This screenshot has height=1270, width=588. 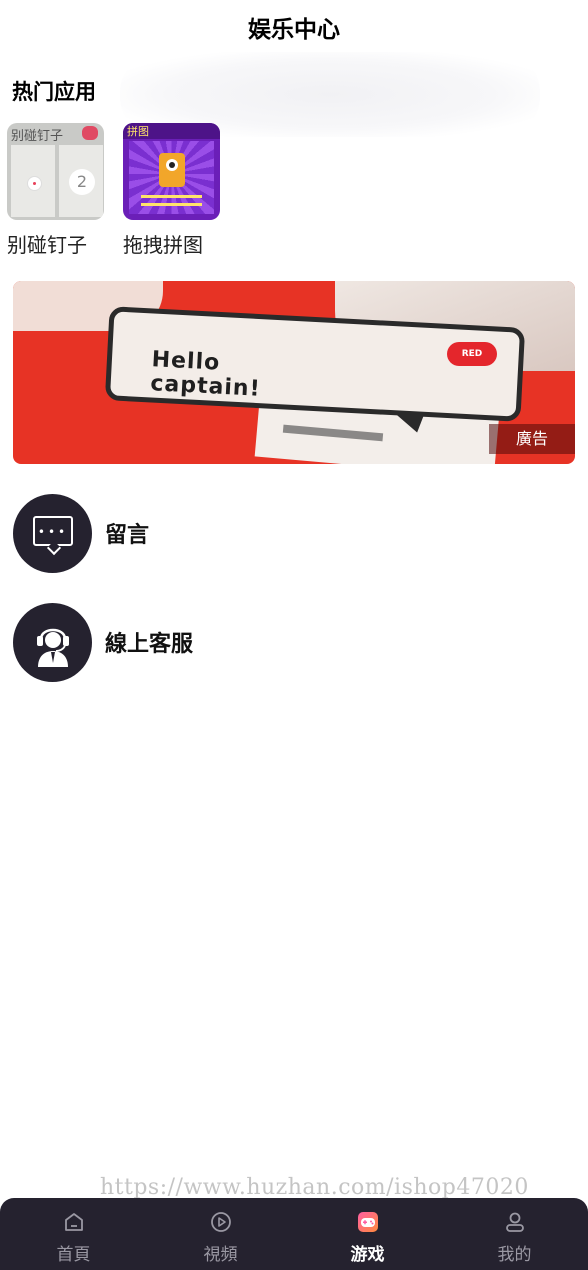 I want to click on customer-service-icon-circle, so click(x=52, y=642).